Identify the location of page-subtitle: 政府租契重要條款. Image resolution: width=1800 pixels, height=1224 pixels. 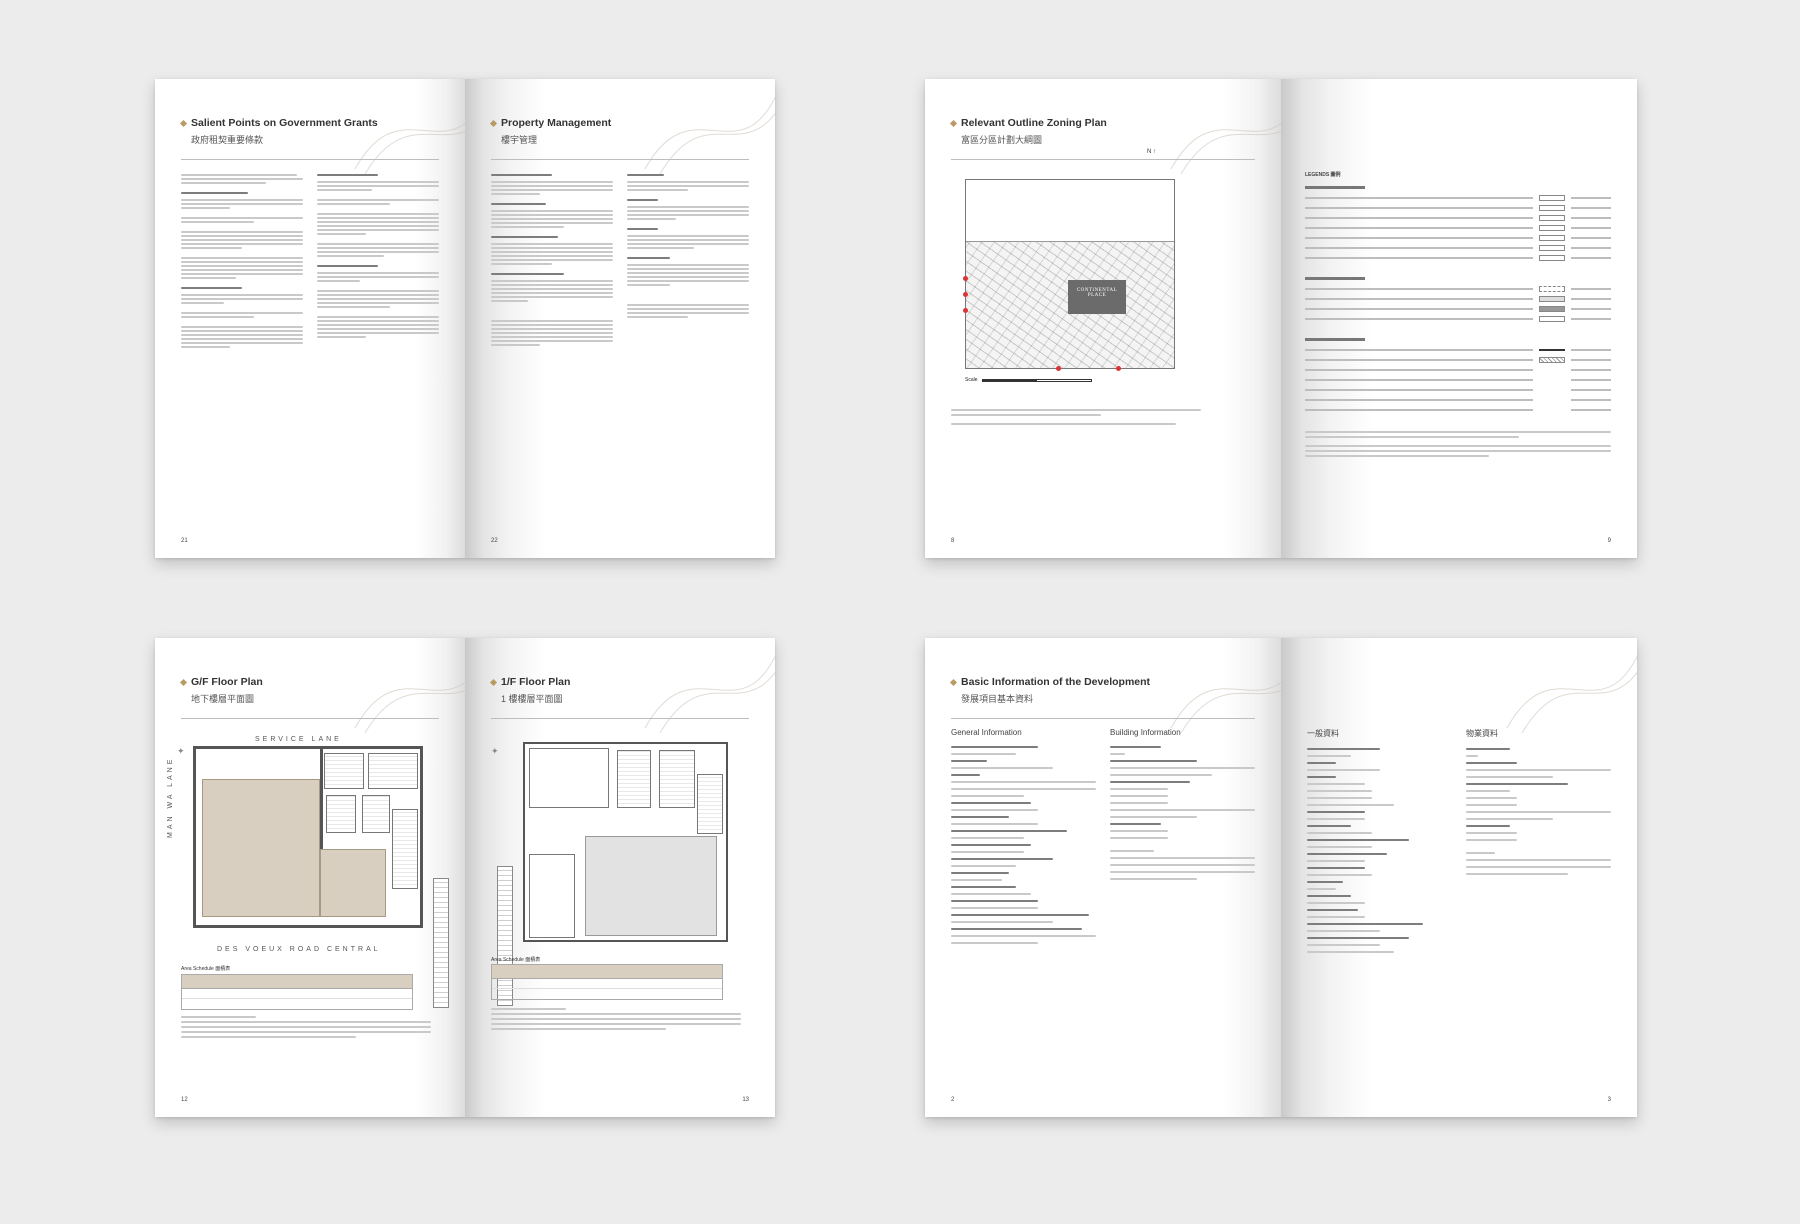
(227, 140).